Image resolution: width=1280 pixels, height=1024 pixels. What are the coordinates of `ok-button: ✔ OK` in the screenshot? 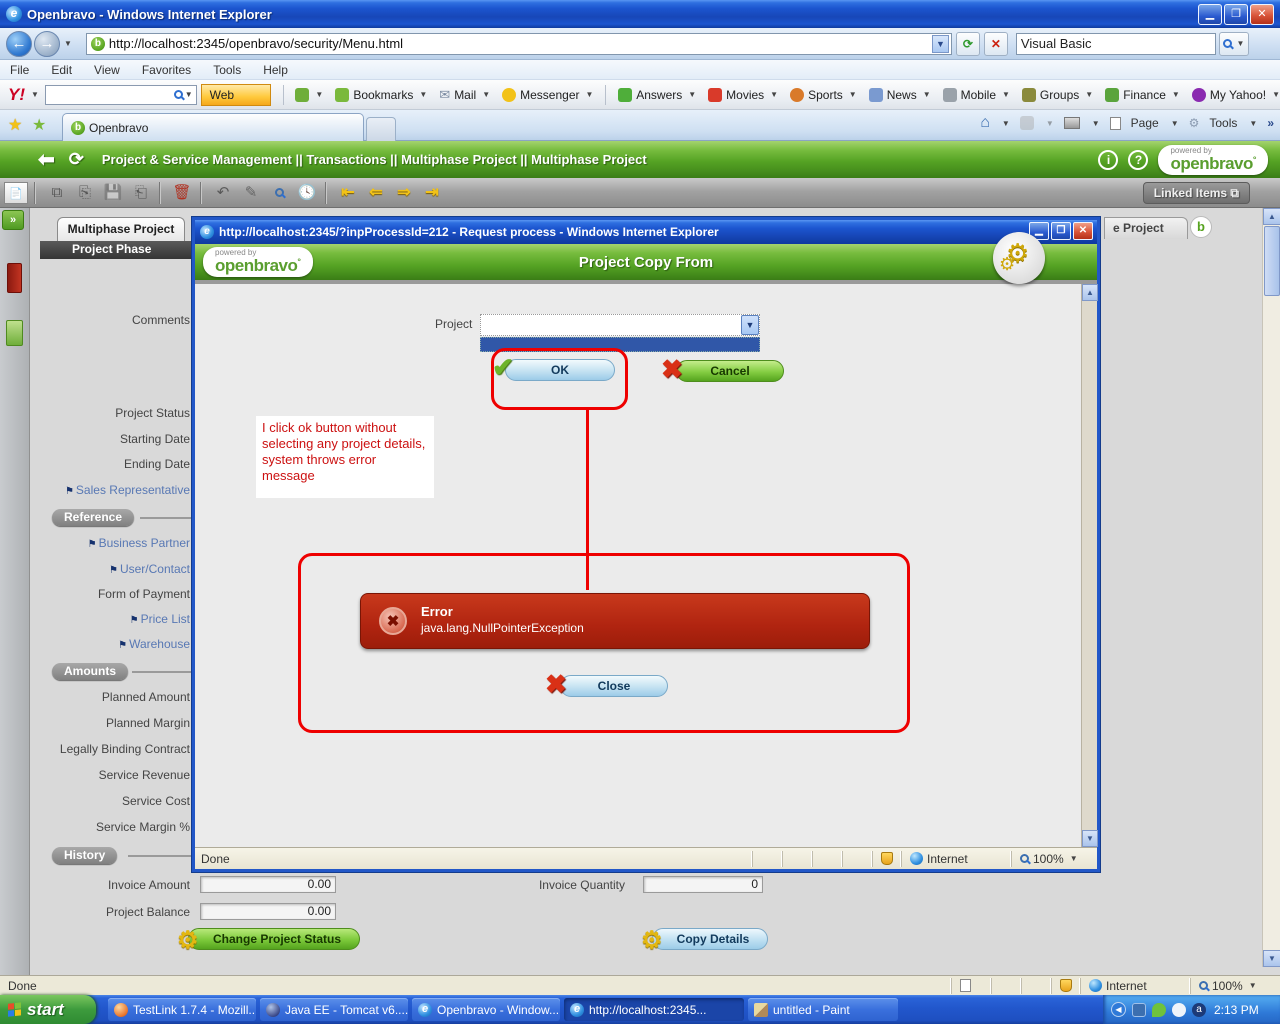 It's located at (553, 367).